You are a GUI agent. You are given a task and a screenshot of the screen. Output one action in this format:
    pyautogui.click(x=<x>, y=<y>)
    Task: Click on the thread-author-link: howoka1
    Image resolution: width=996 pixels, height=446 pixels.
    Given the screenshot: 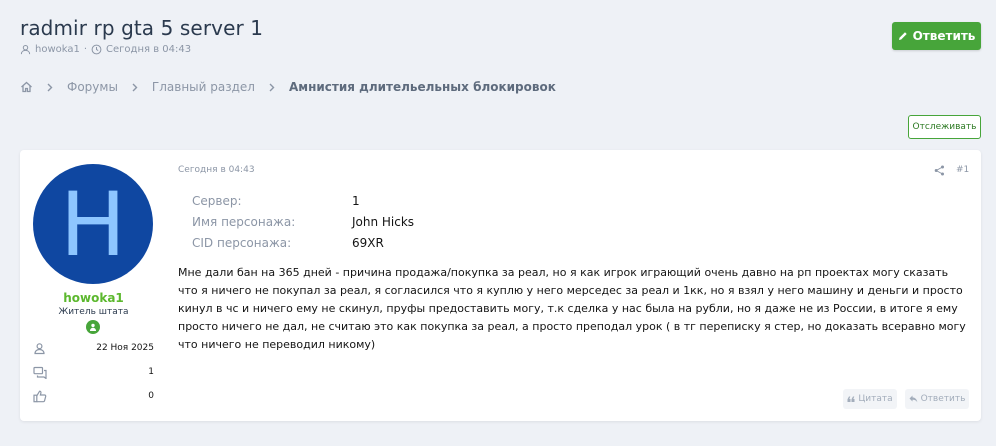 What is the action you would take?
    pyautogui.click(x=57, y=49)
    